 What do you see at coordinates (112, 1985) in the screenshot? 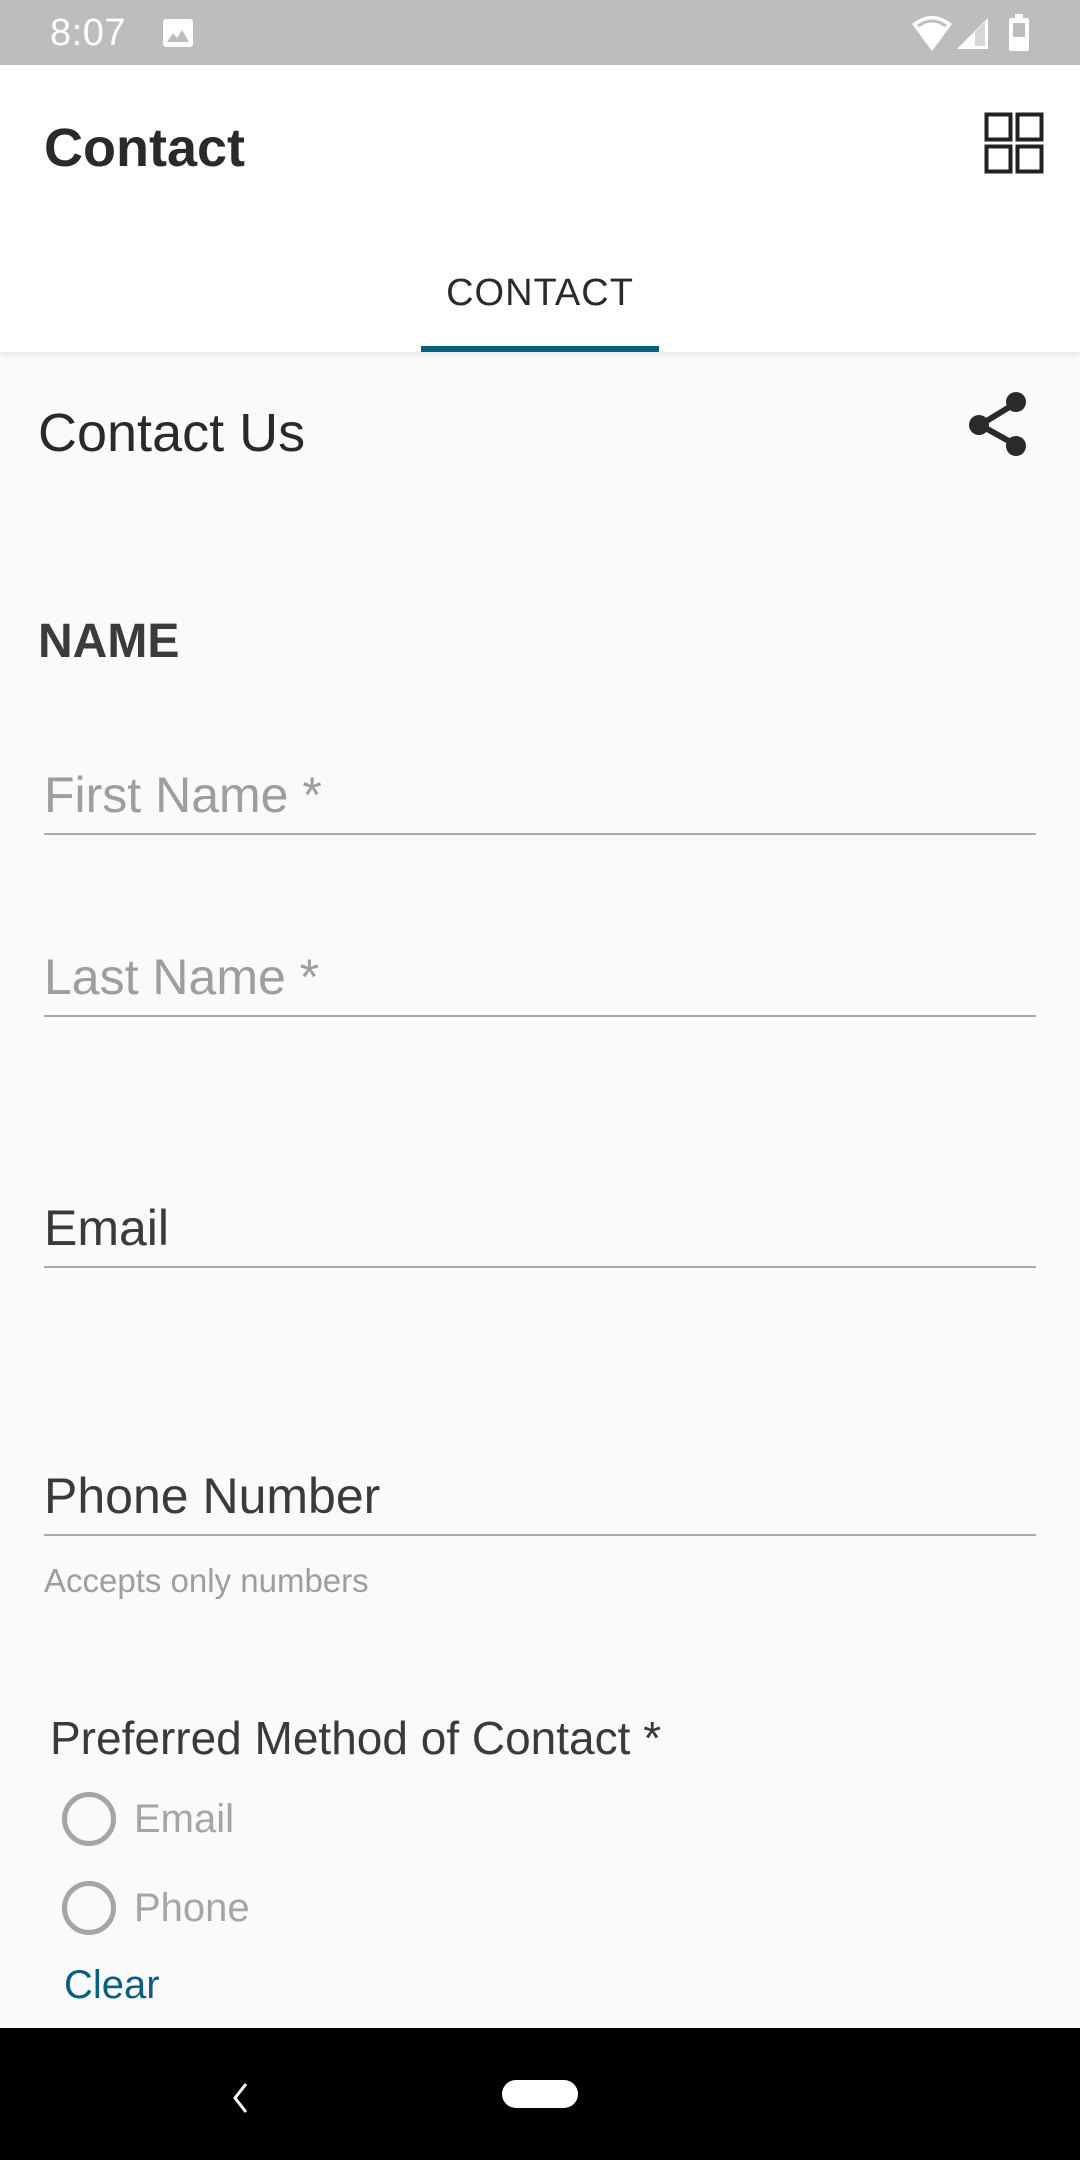
I see `clear-selection-button: Clear` at bounding box center [112, 1985].